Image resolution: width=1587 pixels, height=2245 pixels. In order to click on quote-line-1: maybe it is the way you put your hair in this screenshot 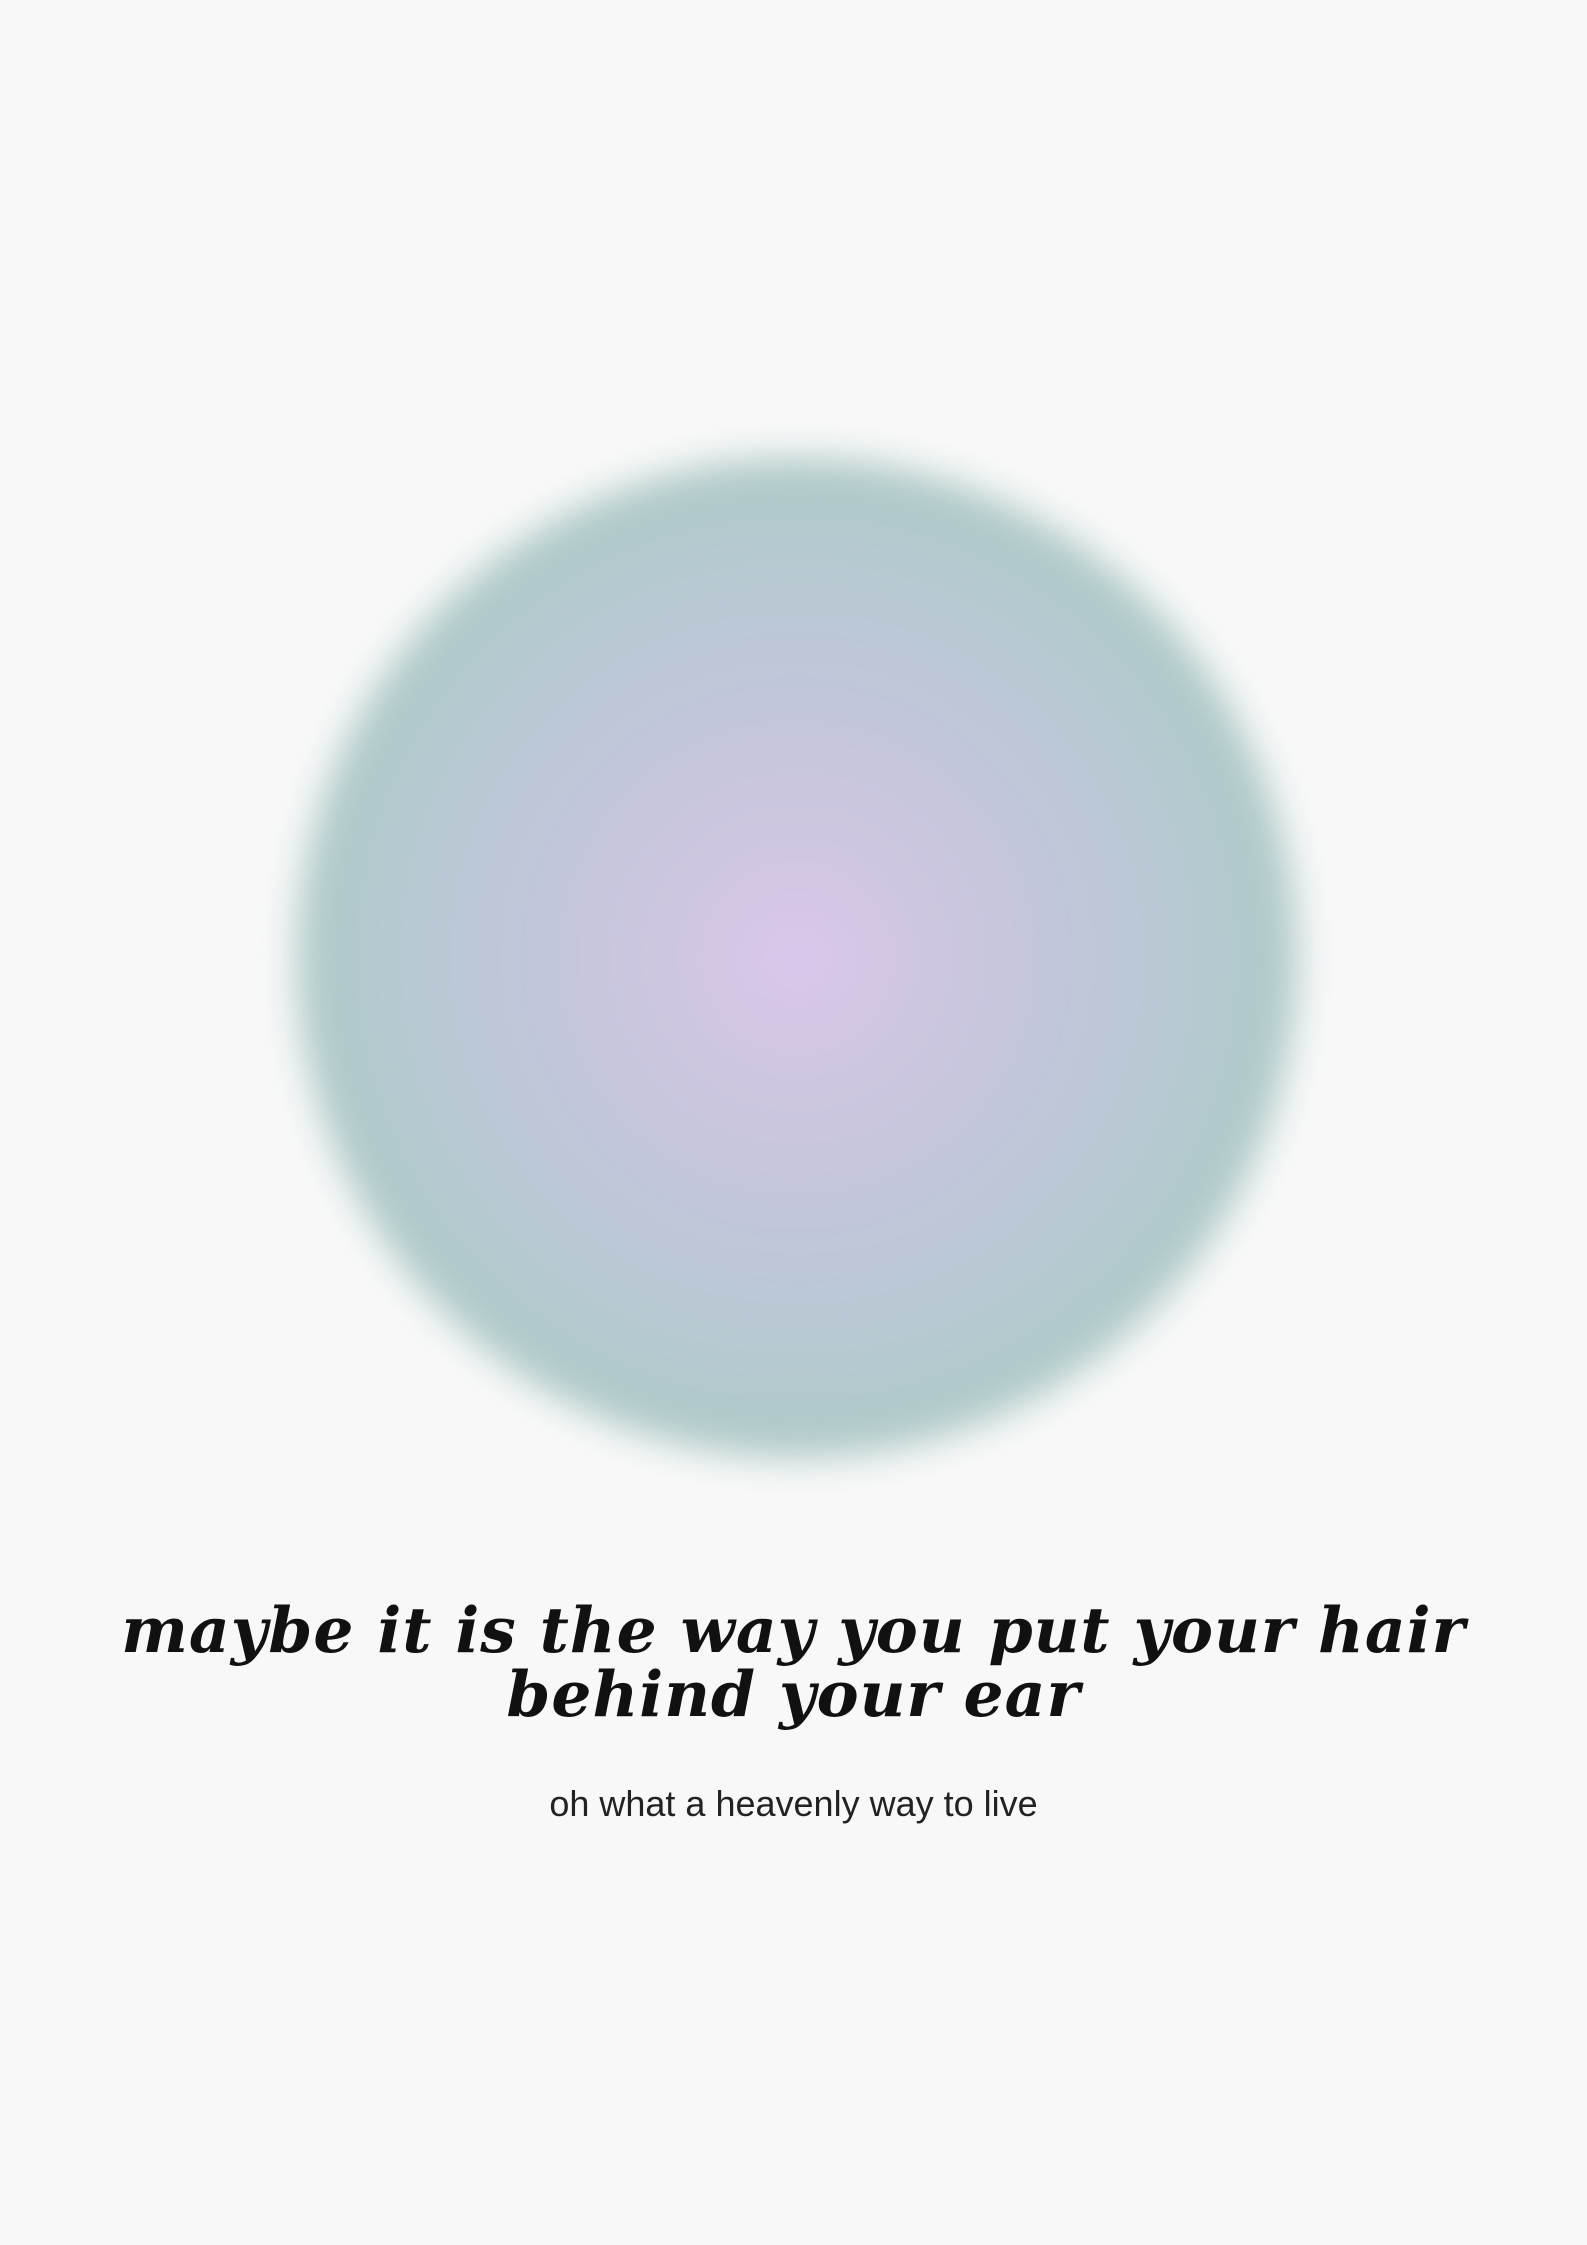, I will do `click(793, 1630)`.